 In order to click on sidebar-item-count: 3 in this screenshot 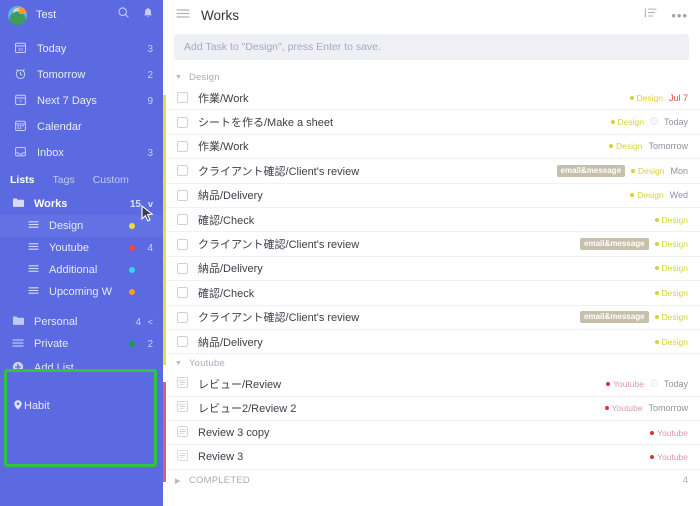, I will do `click(150, 153)`.